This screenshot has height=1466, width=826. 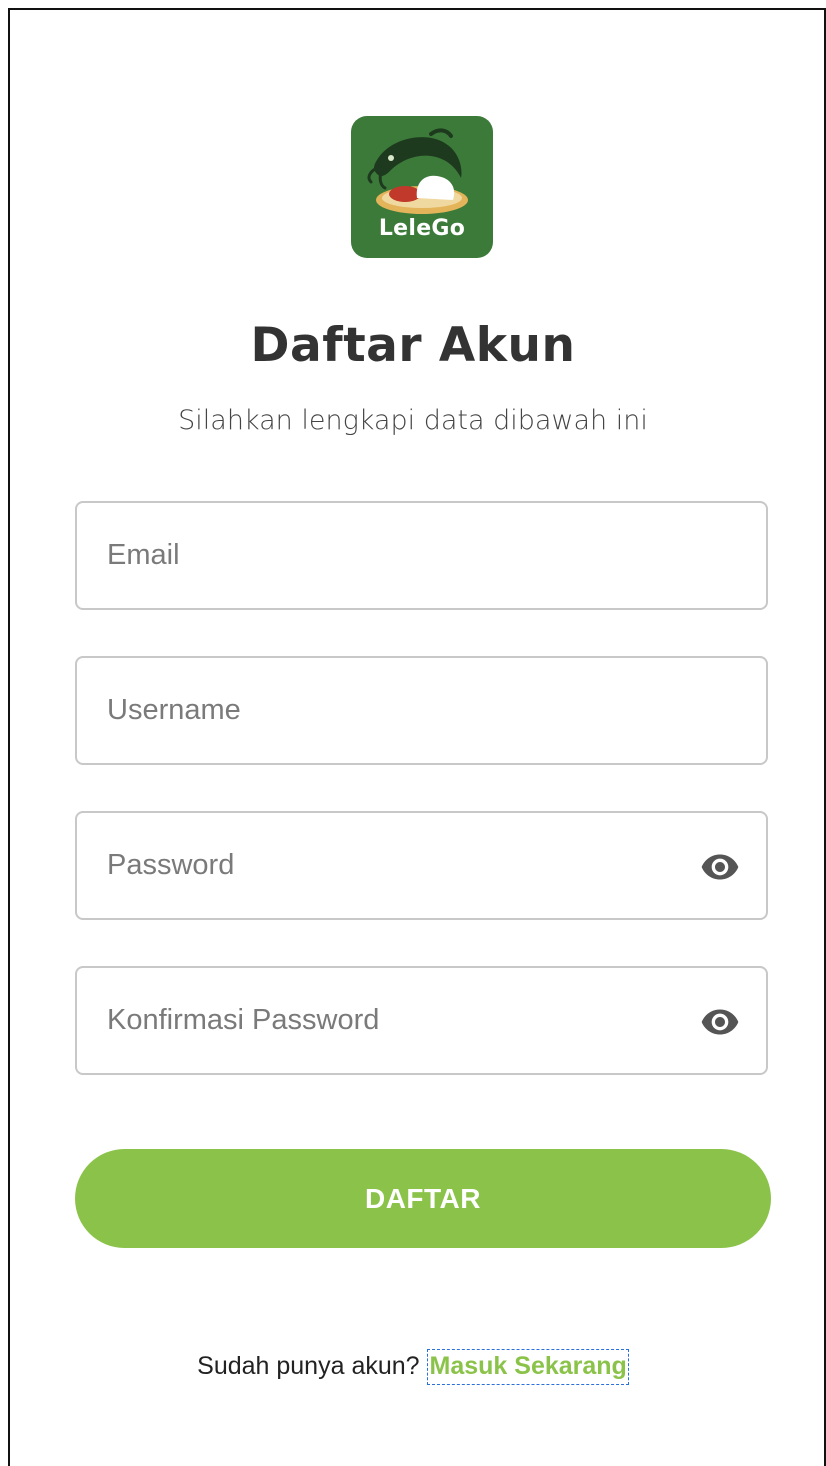 I want to click on confirm-password-input, so click(x=397, y=1020).